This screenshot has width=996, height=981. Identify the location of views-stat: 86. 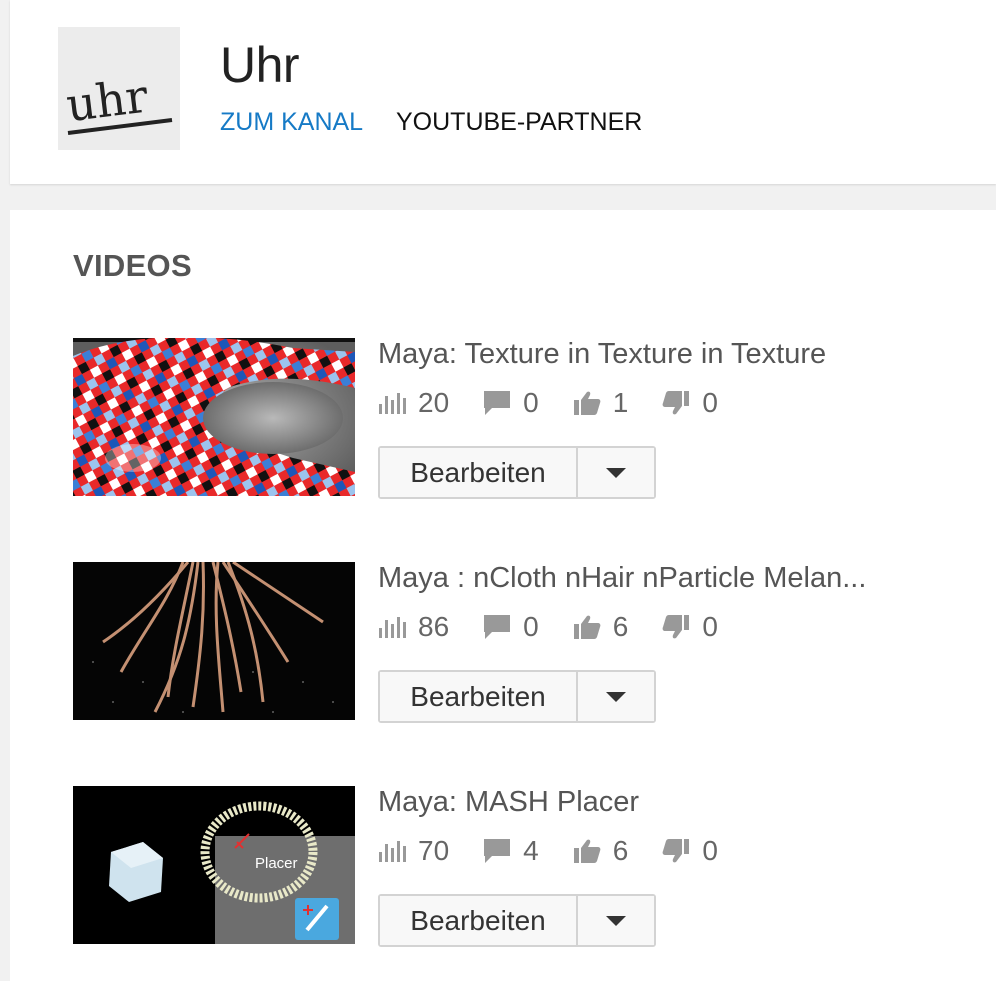
(413, 627).